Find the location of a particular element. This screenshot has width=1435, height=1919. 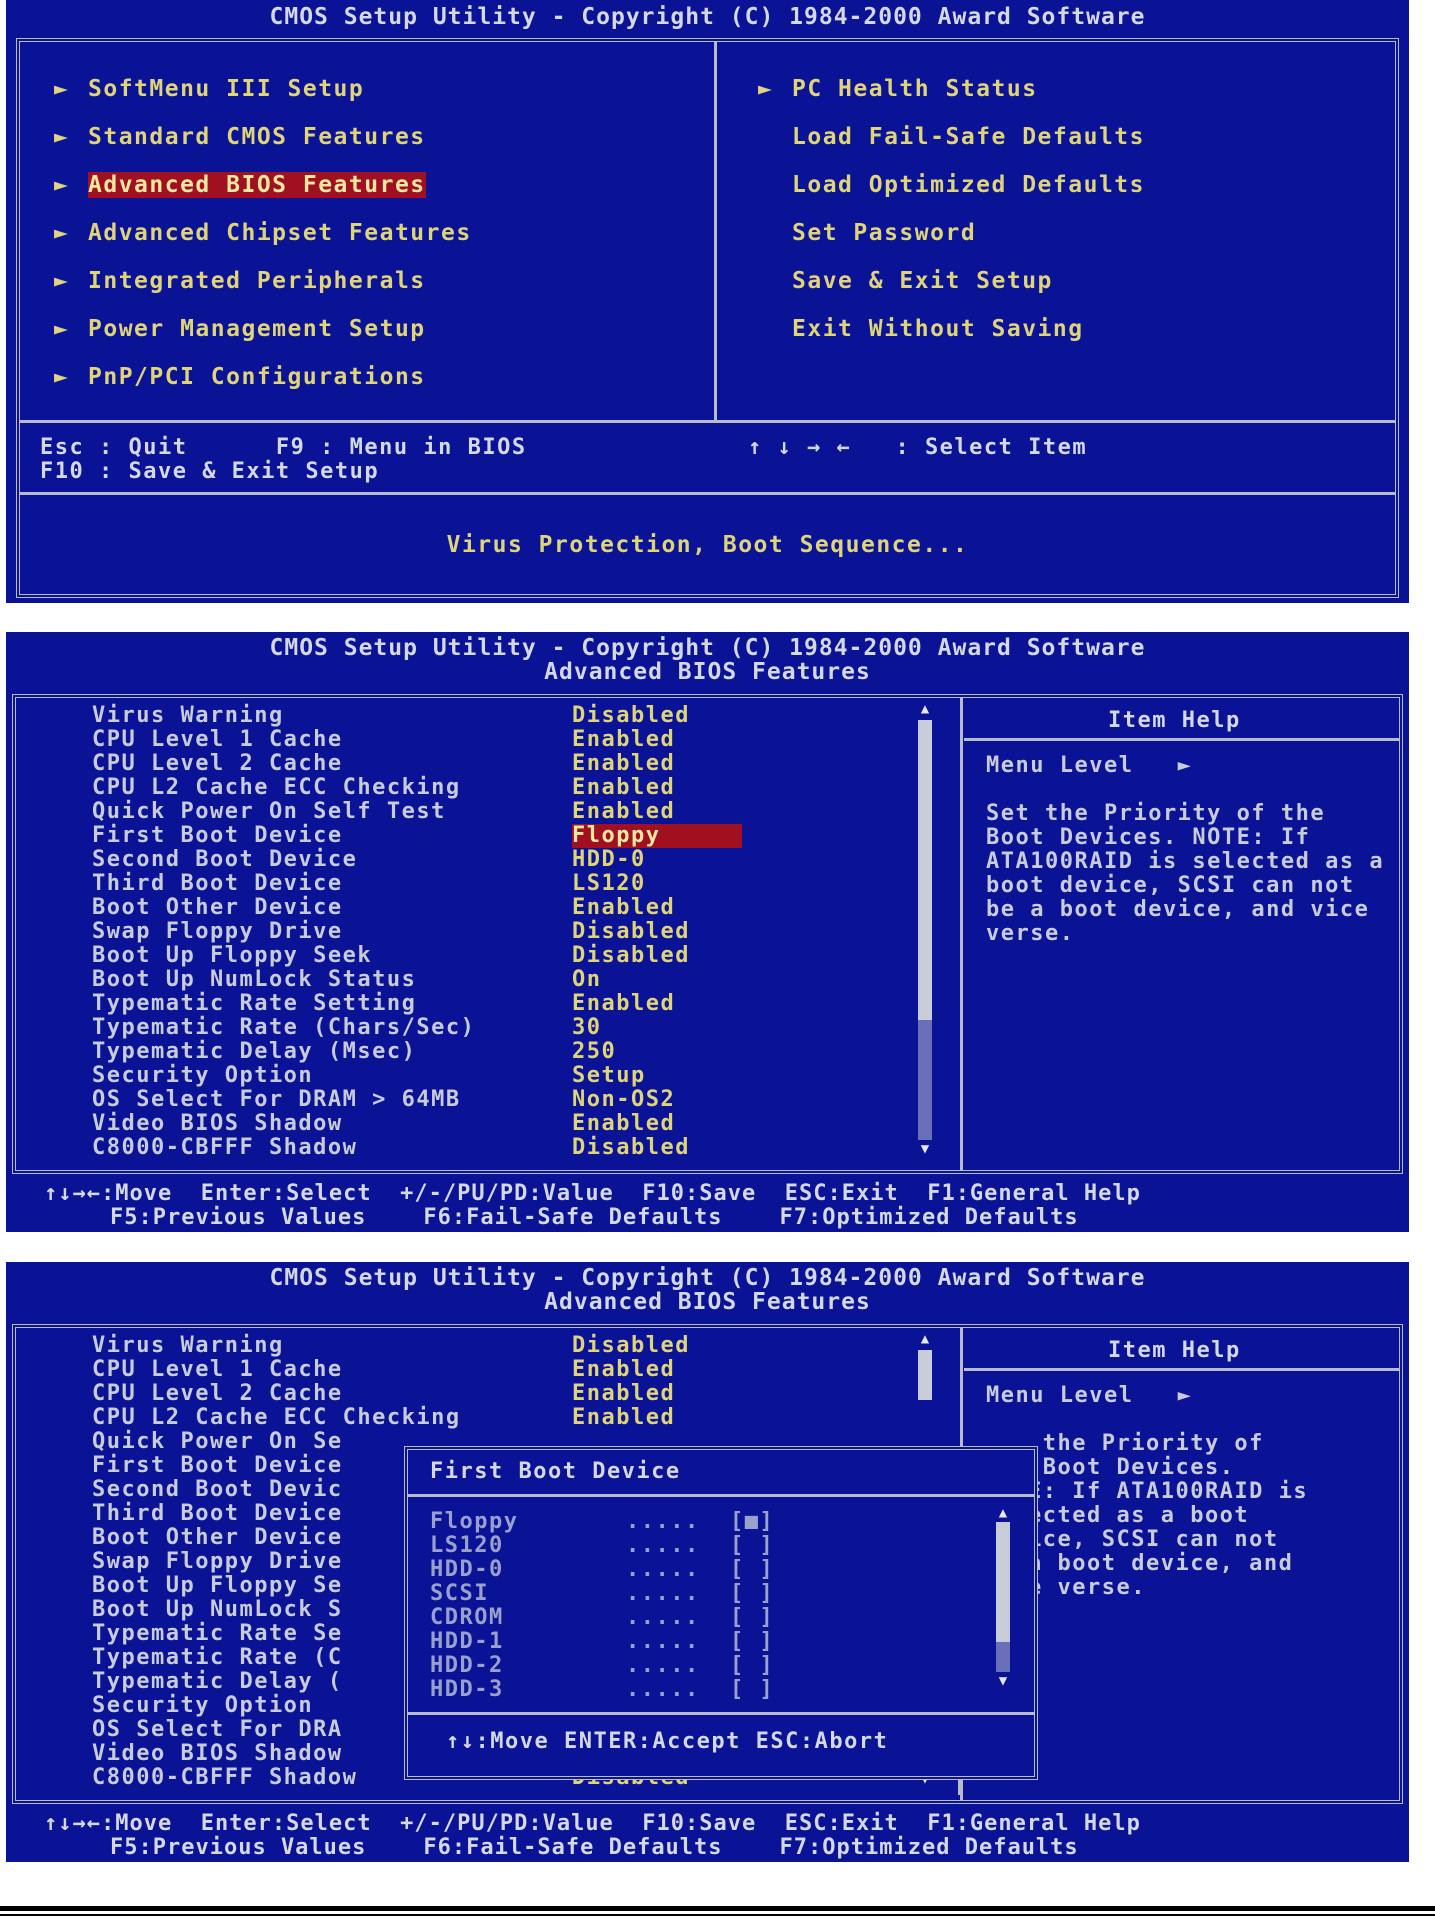

left-menu-item-label: Standard CMOS Features is located at coordinates (257, 137).